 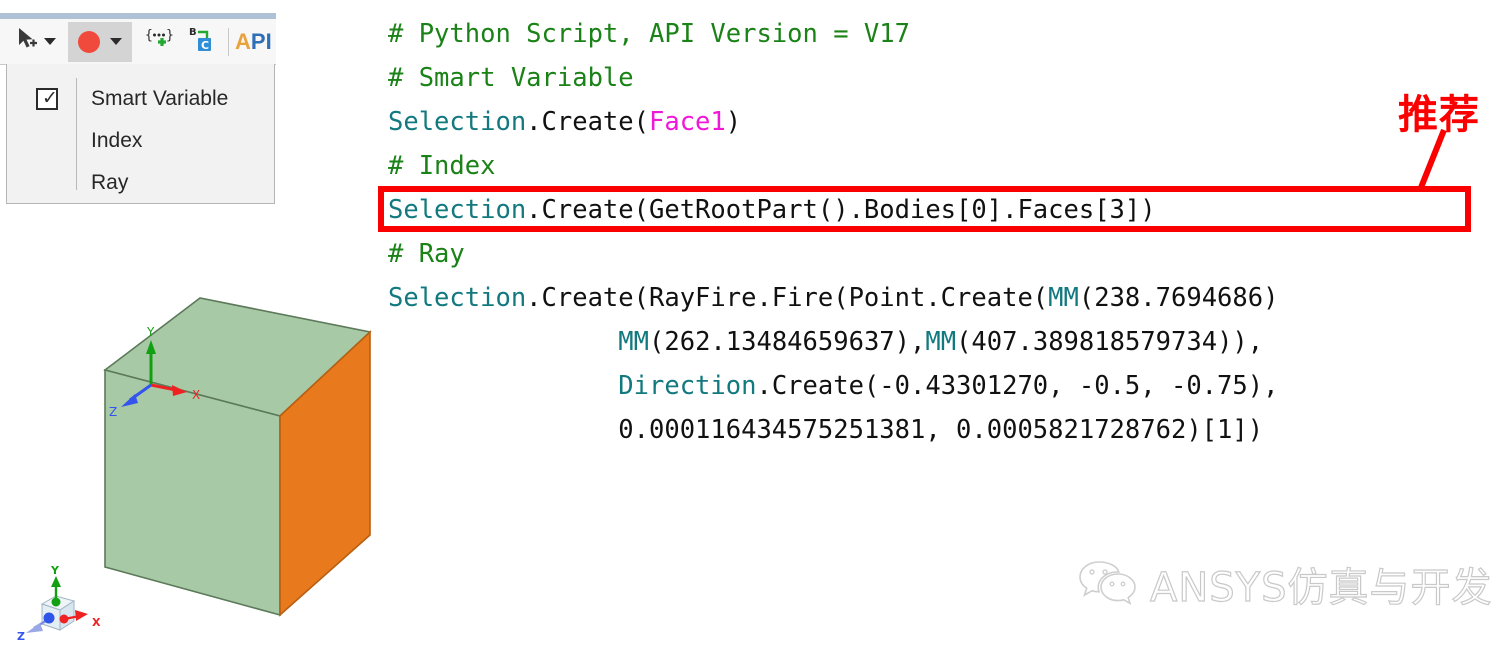 I want to click on code-token: ), so click(x=733, y=122).